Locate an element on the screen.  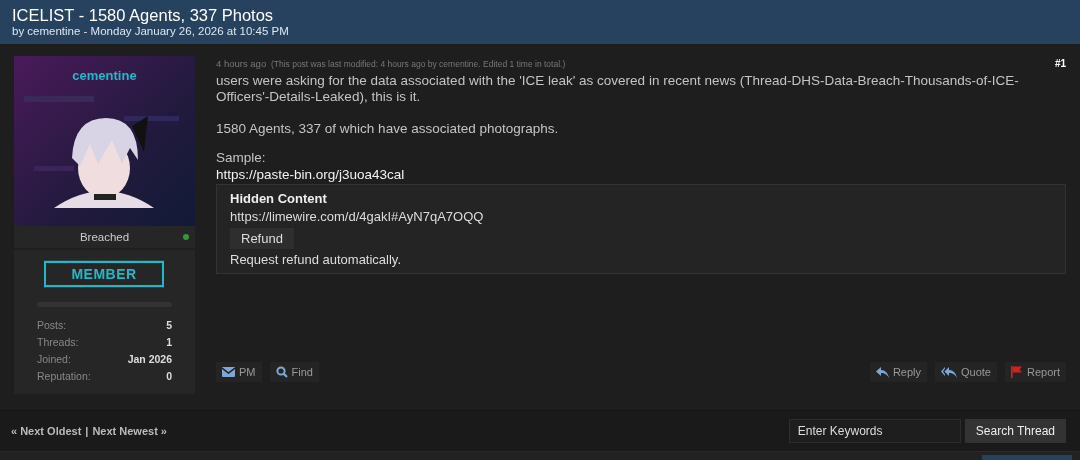
stat-value: 1 is located at coordinates (169, 342).